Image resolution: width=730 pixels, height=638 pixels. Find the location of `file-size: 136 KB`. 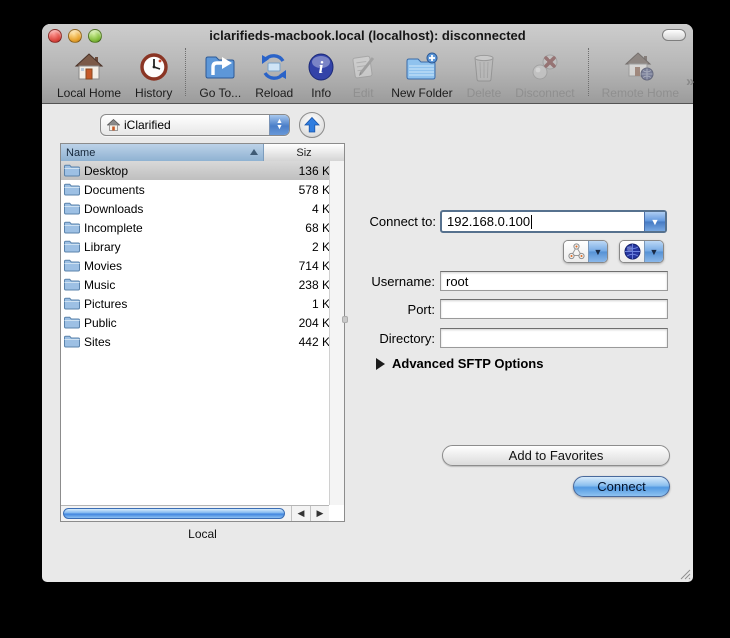

file-size: 136 KB is located at coordinates (313, 170).